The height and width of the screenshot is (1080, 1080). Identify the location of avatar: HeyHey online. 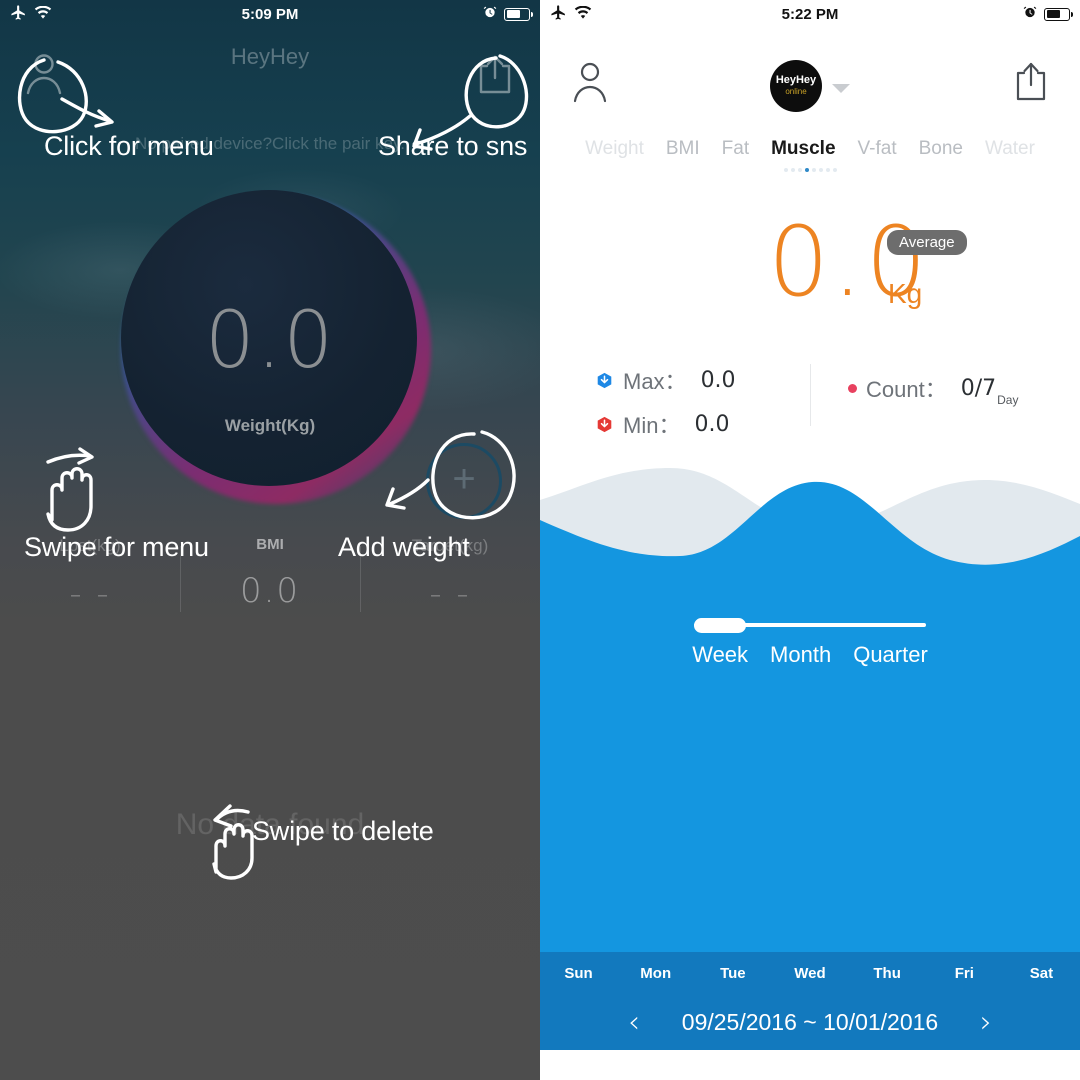
(796, 86).